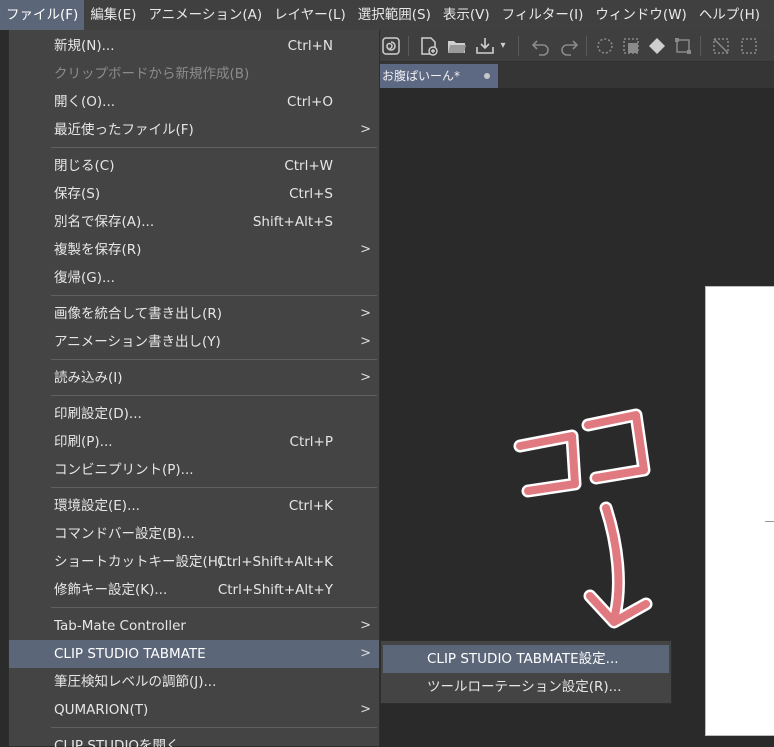 The image size is (774, 747). What do you see at coordinates (205, 15) in the screenshot?
I see `menu-animation: アニメーション(A)` at bounding box center [205, 15].